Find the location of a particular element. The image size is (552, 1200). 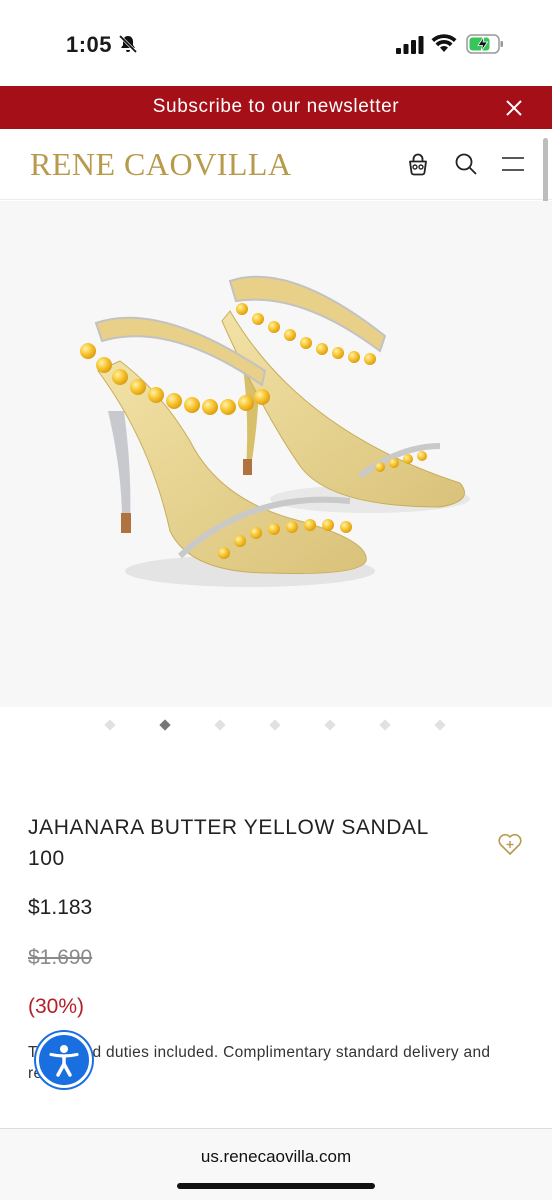

accessibility-icon is located at coordinates (64, 1061).